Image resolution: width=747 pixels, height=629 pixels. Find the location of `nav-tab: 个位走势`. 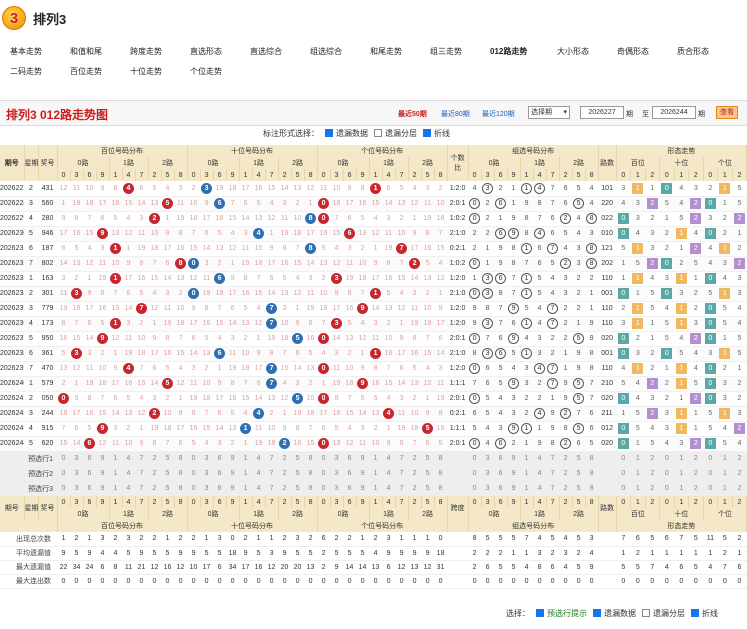

nav-tab: 个位走势 is located at coordinates (206, 71).